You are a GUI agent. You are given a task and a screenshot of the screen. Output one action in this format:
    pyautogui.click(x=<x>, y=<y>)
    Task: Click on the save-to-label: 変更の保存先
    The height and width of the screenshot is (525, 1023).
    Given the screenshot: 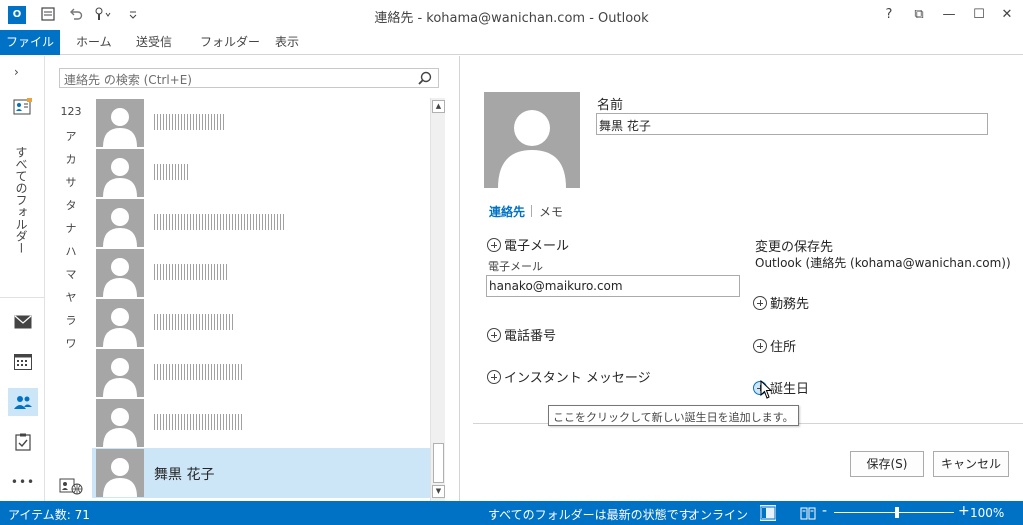 What is the action you would take?
    pyautogui.click(x=794, y=247)
    